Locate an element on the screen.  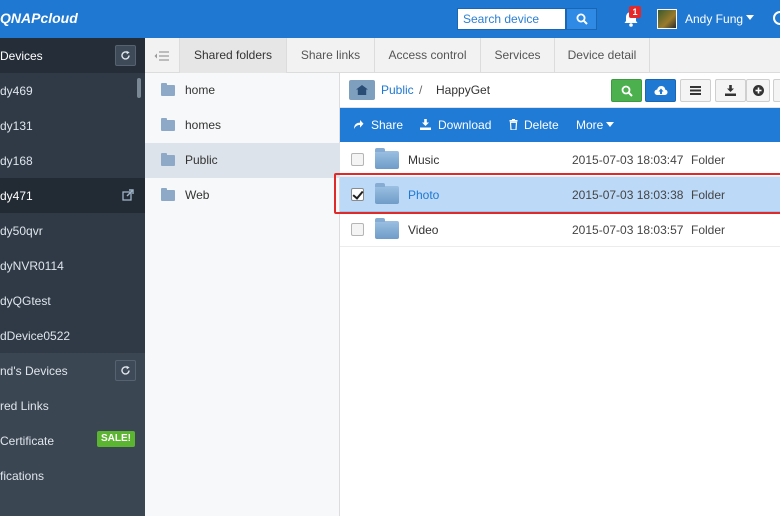
search-box is located at coordinates (511, 19).